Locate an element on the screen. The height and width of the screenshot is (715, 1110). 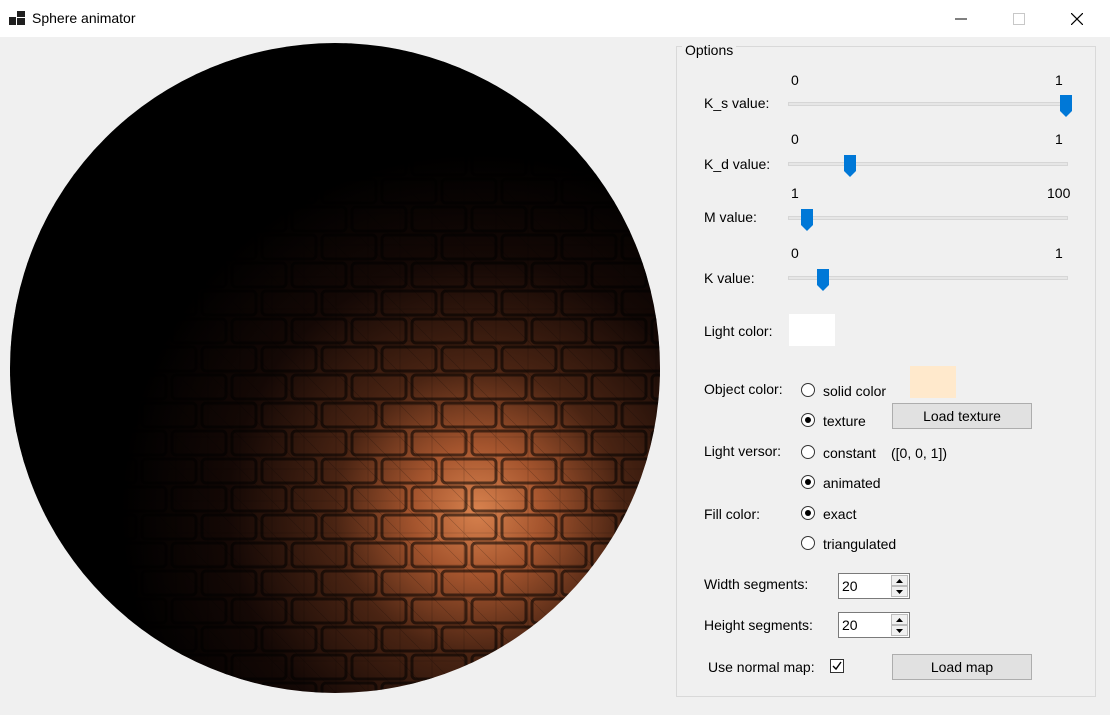
maximize-icon is located at coordinates (1019, 18).